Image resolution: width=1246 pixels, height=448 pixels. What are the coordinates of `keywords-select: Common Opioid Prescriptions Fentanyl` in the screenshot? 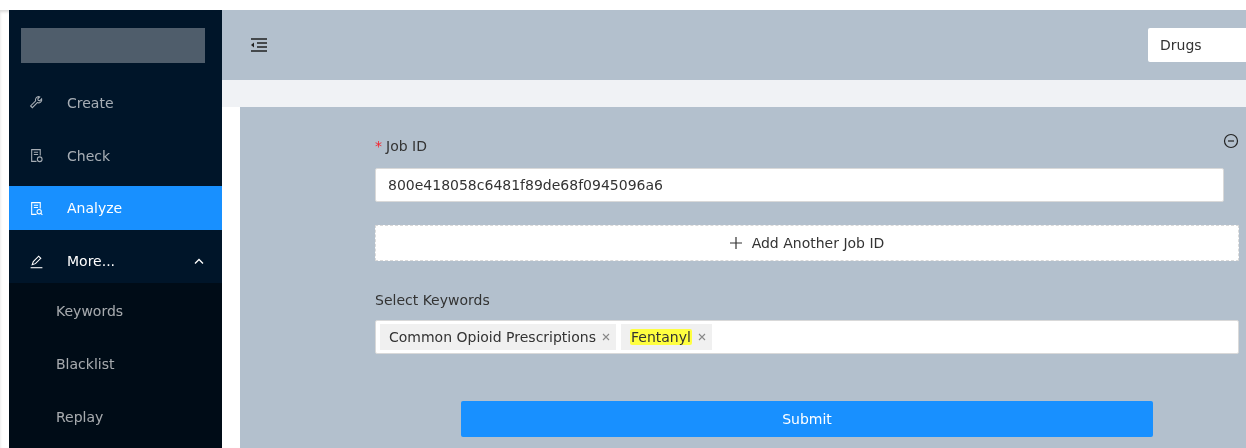 It's located at (807, 337).